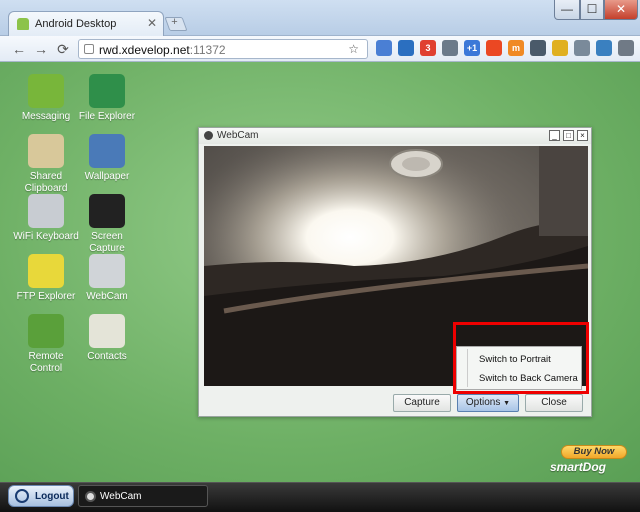 Image resolution: width=640 pixels, height=512 pixels. I want to click on ftp-explorer-icon, so click(46, 271).